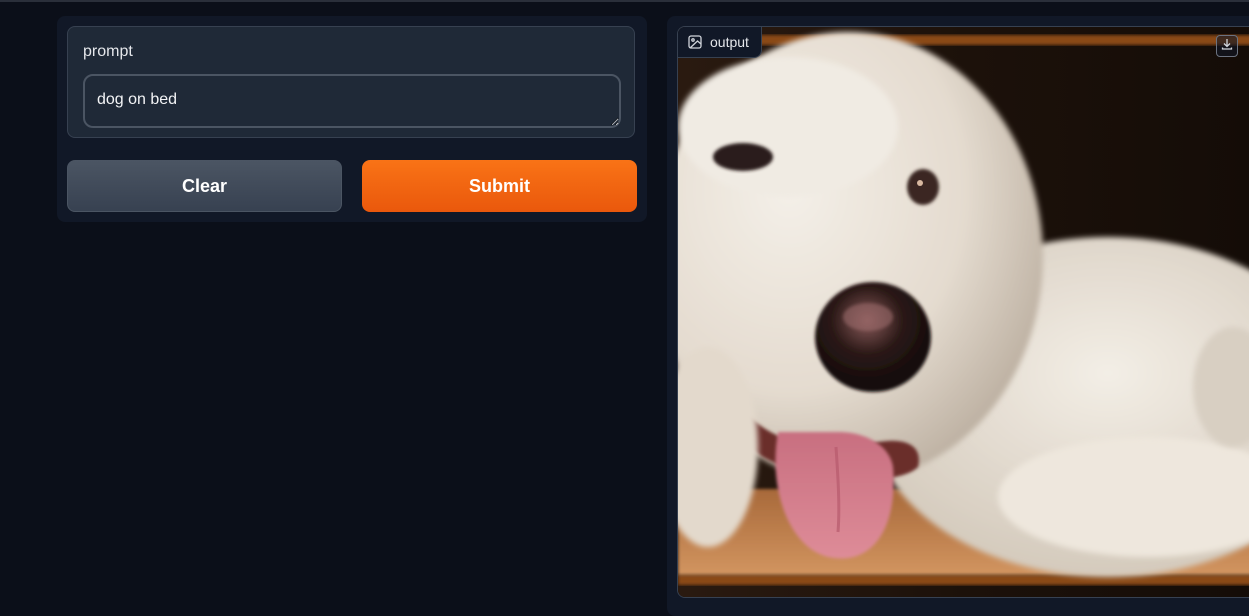 The height and width of the screenshot is (616, 1249). I want to click on download-button, so click(1227, 46).